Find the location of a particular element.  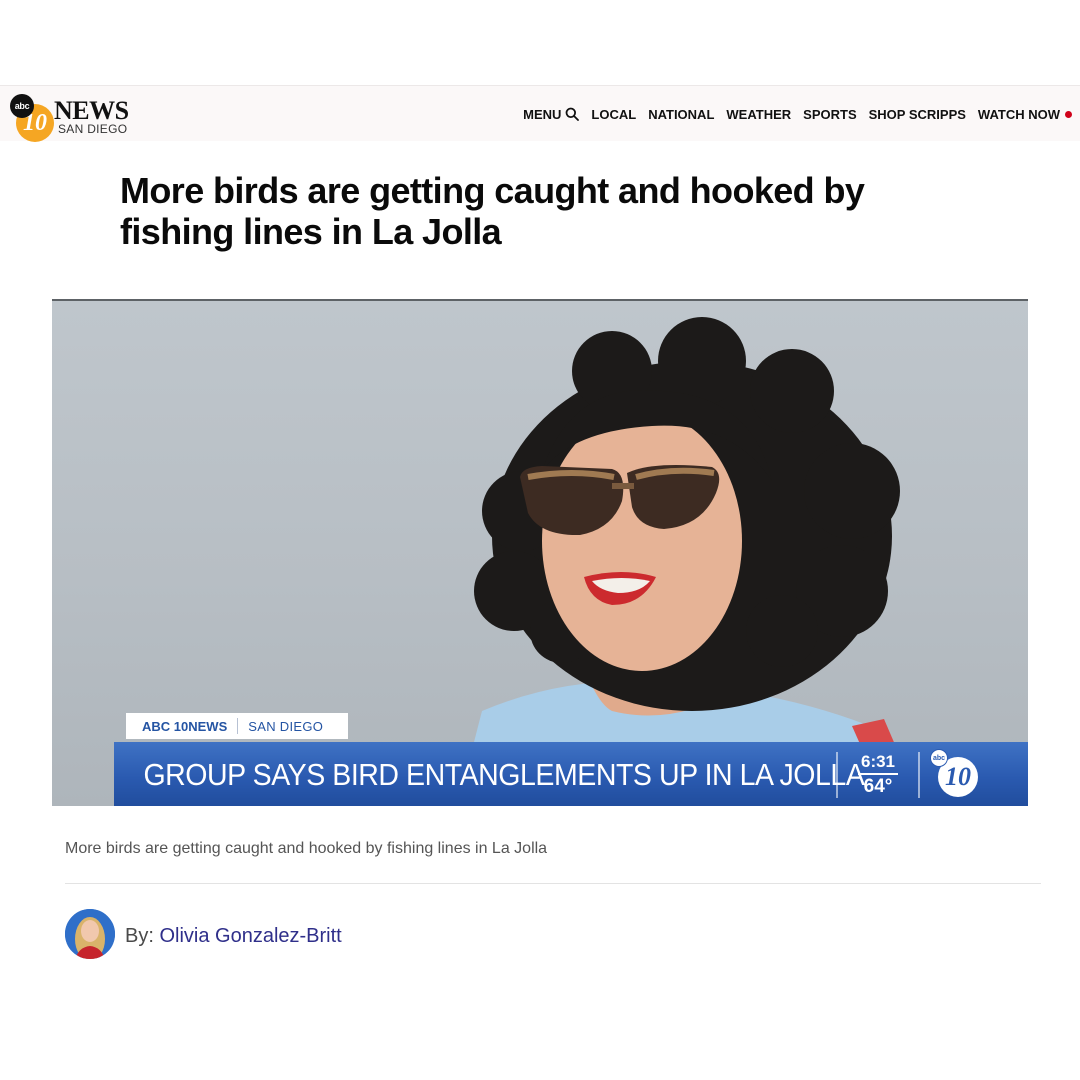

nav-item-weather: WEATHER is located at coordinates (758, 114).